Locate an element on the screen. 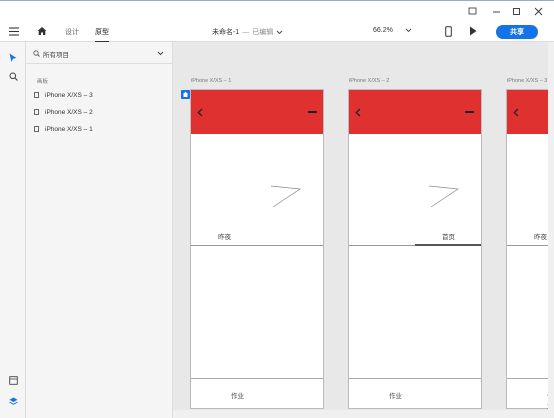 This screenshot has width=554, height=418. horizontal-scrollbar is located at coordinates (363, 414).